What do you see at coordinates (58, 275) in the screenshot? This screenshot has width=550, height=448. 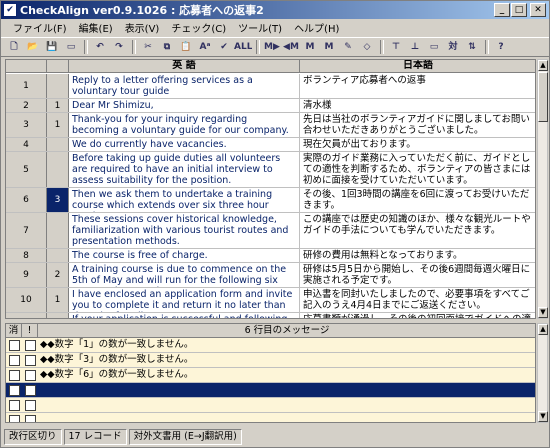 I see `sentence-count: 2` at bounding box center [58, 275].